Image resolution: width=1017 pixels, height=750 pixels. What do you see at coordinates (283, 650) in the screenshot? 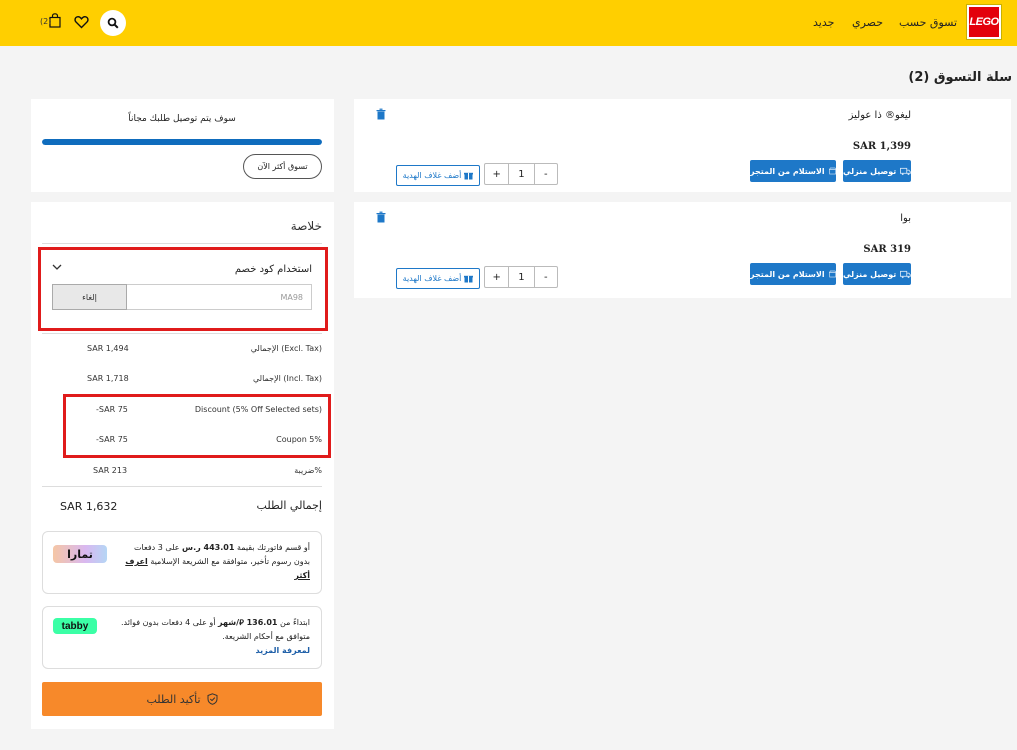
I see `tabby-learn-more-link: لمعرفة المزيد` at bounding box center [283, 650].